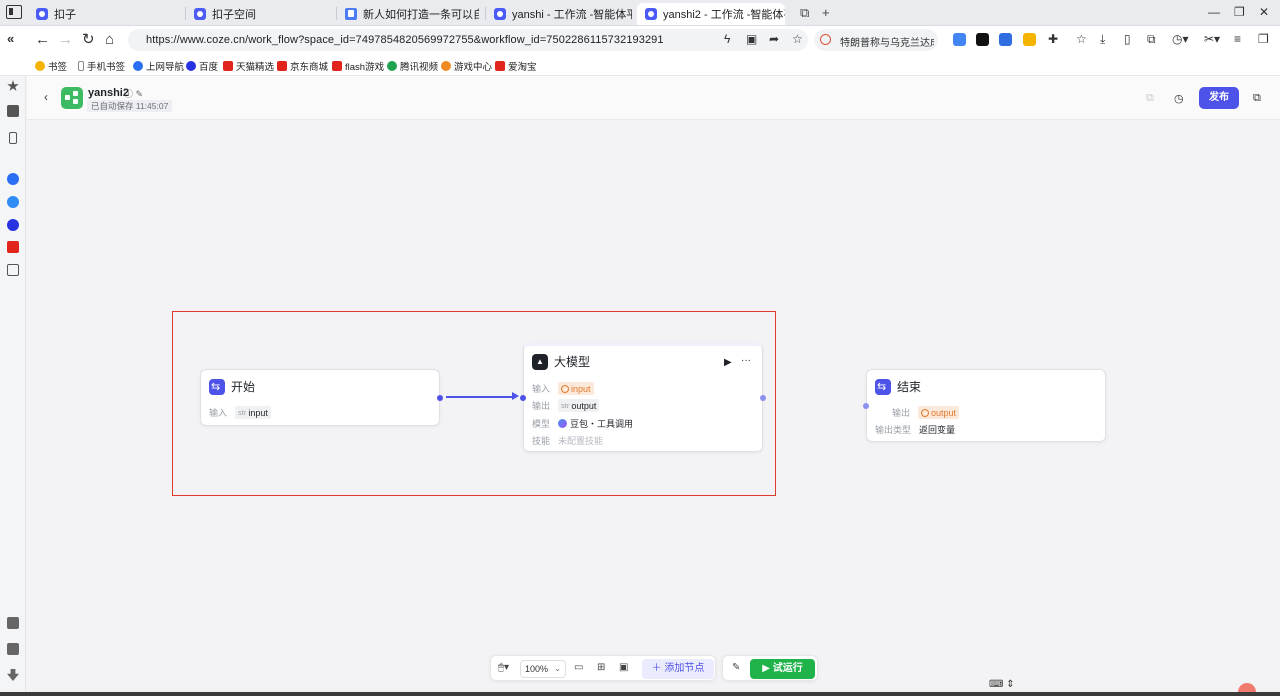 Image resolution: width=1280 pixels, height=696 pixels. What do you see at coordinates (42, 40) in the screenshot?
I see `back-icon: ←` at bounding box center [42, 40].